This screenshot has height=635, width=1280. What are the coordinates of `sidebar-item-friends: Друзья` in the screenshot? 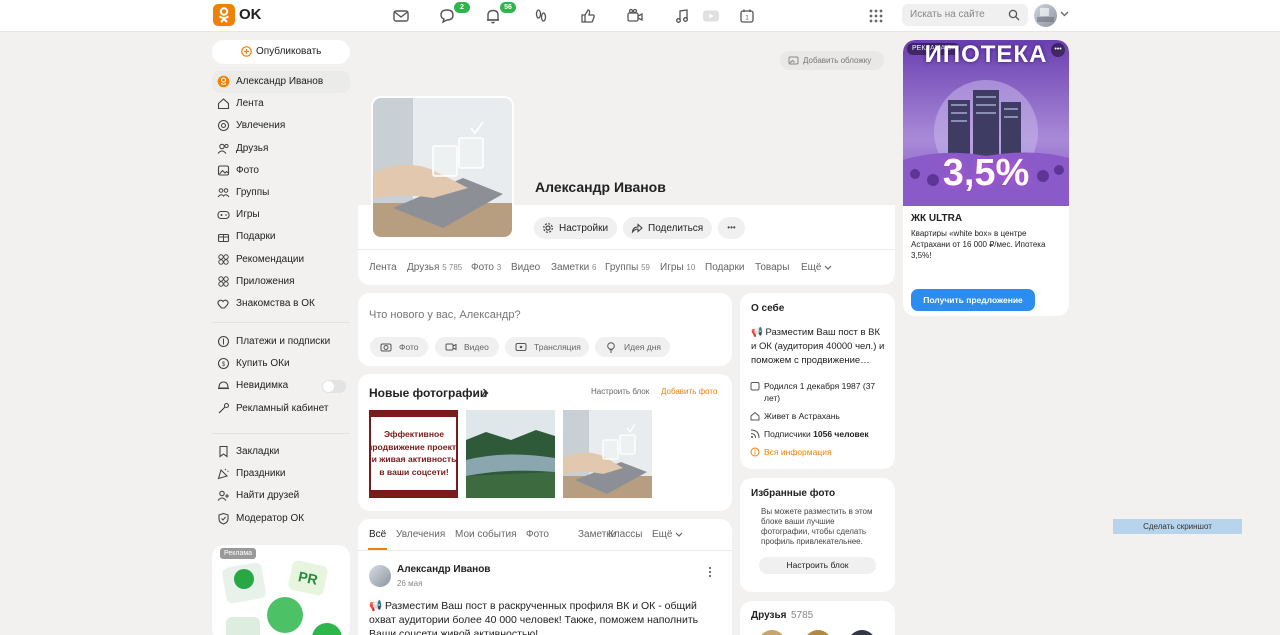 It's located at (281, 149).